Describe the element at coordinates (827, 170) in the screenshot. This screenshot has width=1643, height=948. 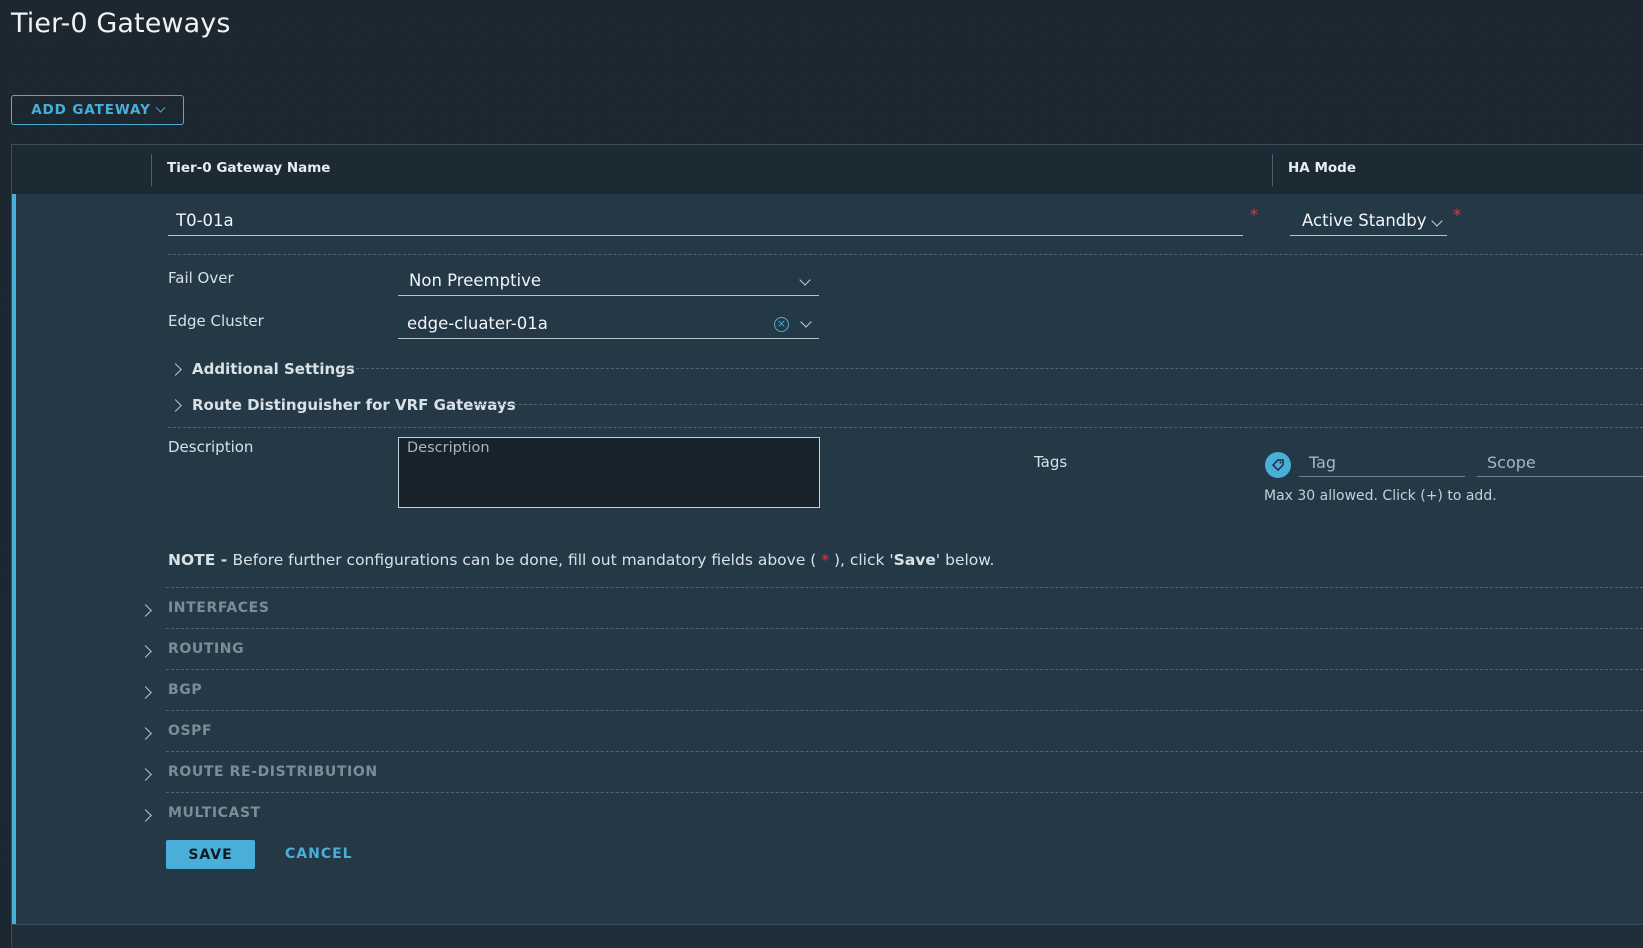
I see `grid-header: Tier-0 Gateway Name HA Mode` at that location.